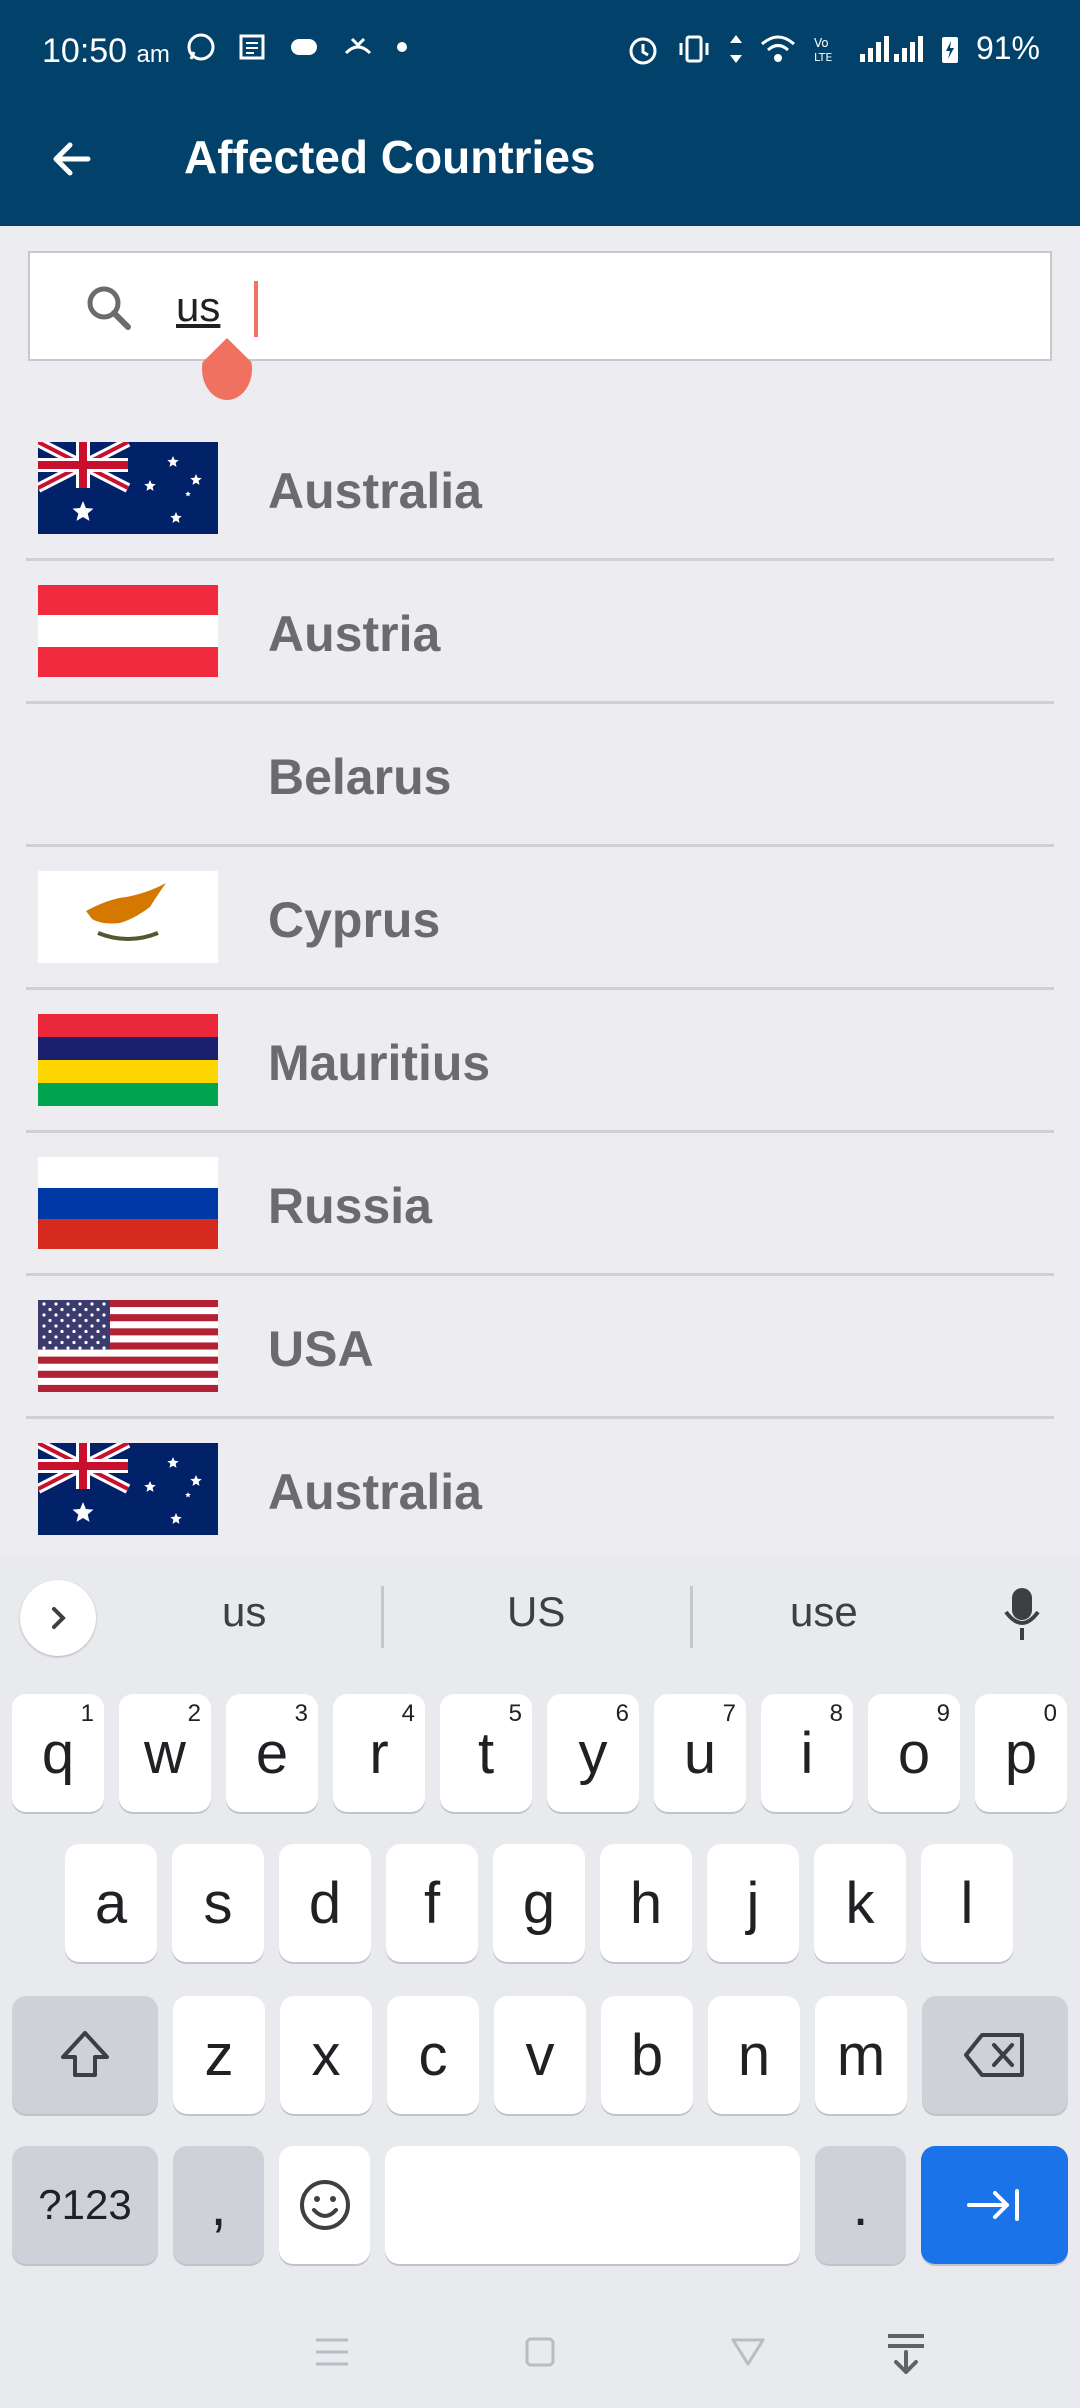  I want to click on key-r: r4, so click(379, 1753).